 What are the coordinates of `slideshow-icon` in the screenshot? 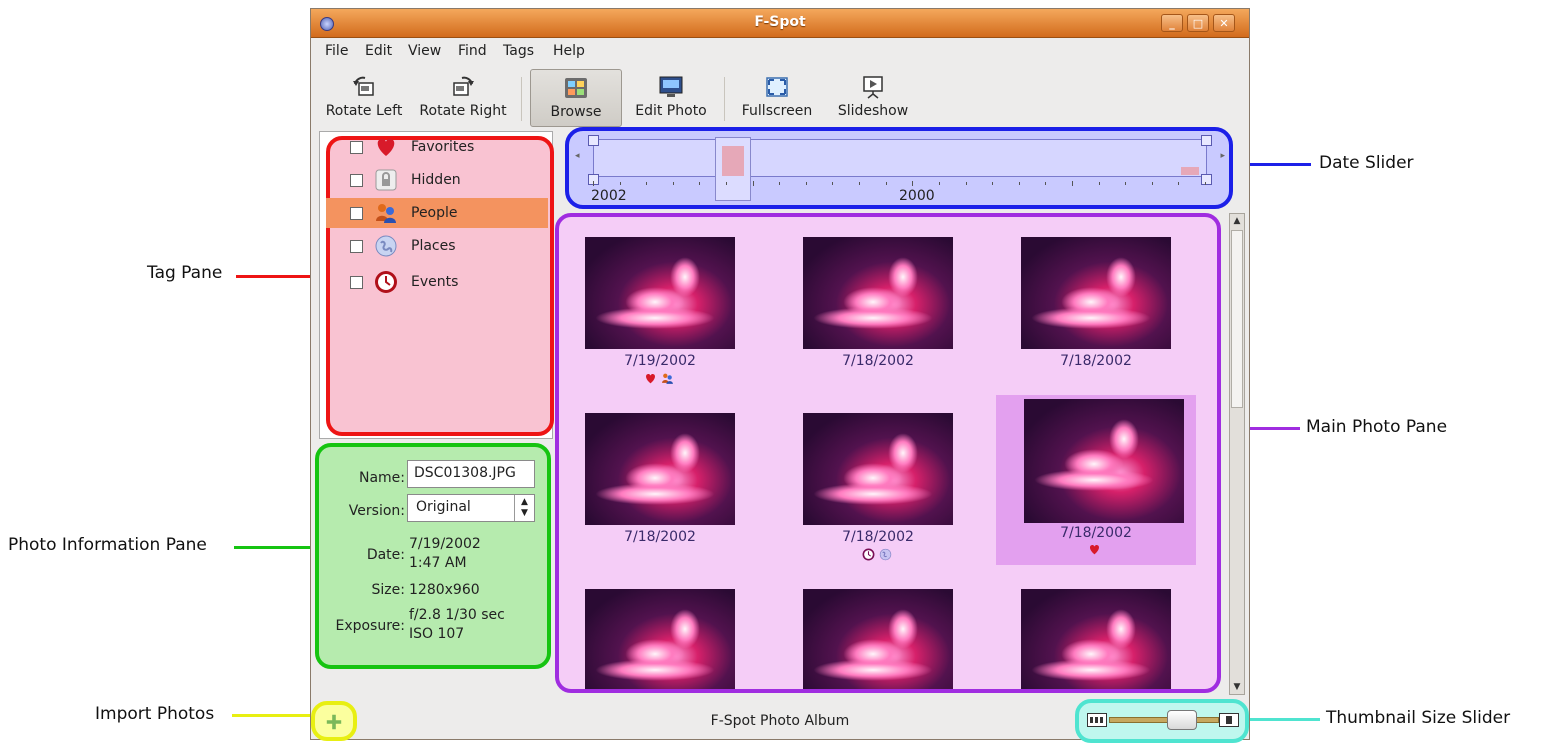 It's located at (873, 87).